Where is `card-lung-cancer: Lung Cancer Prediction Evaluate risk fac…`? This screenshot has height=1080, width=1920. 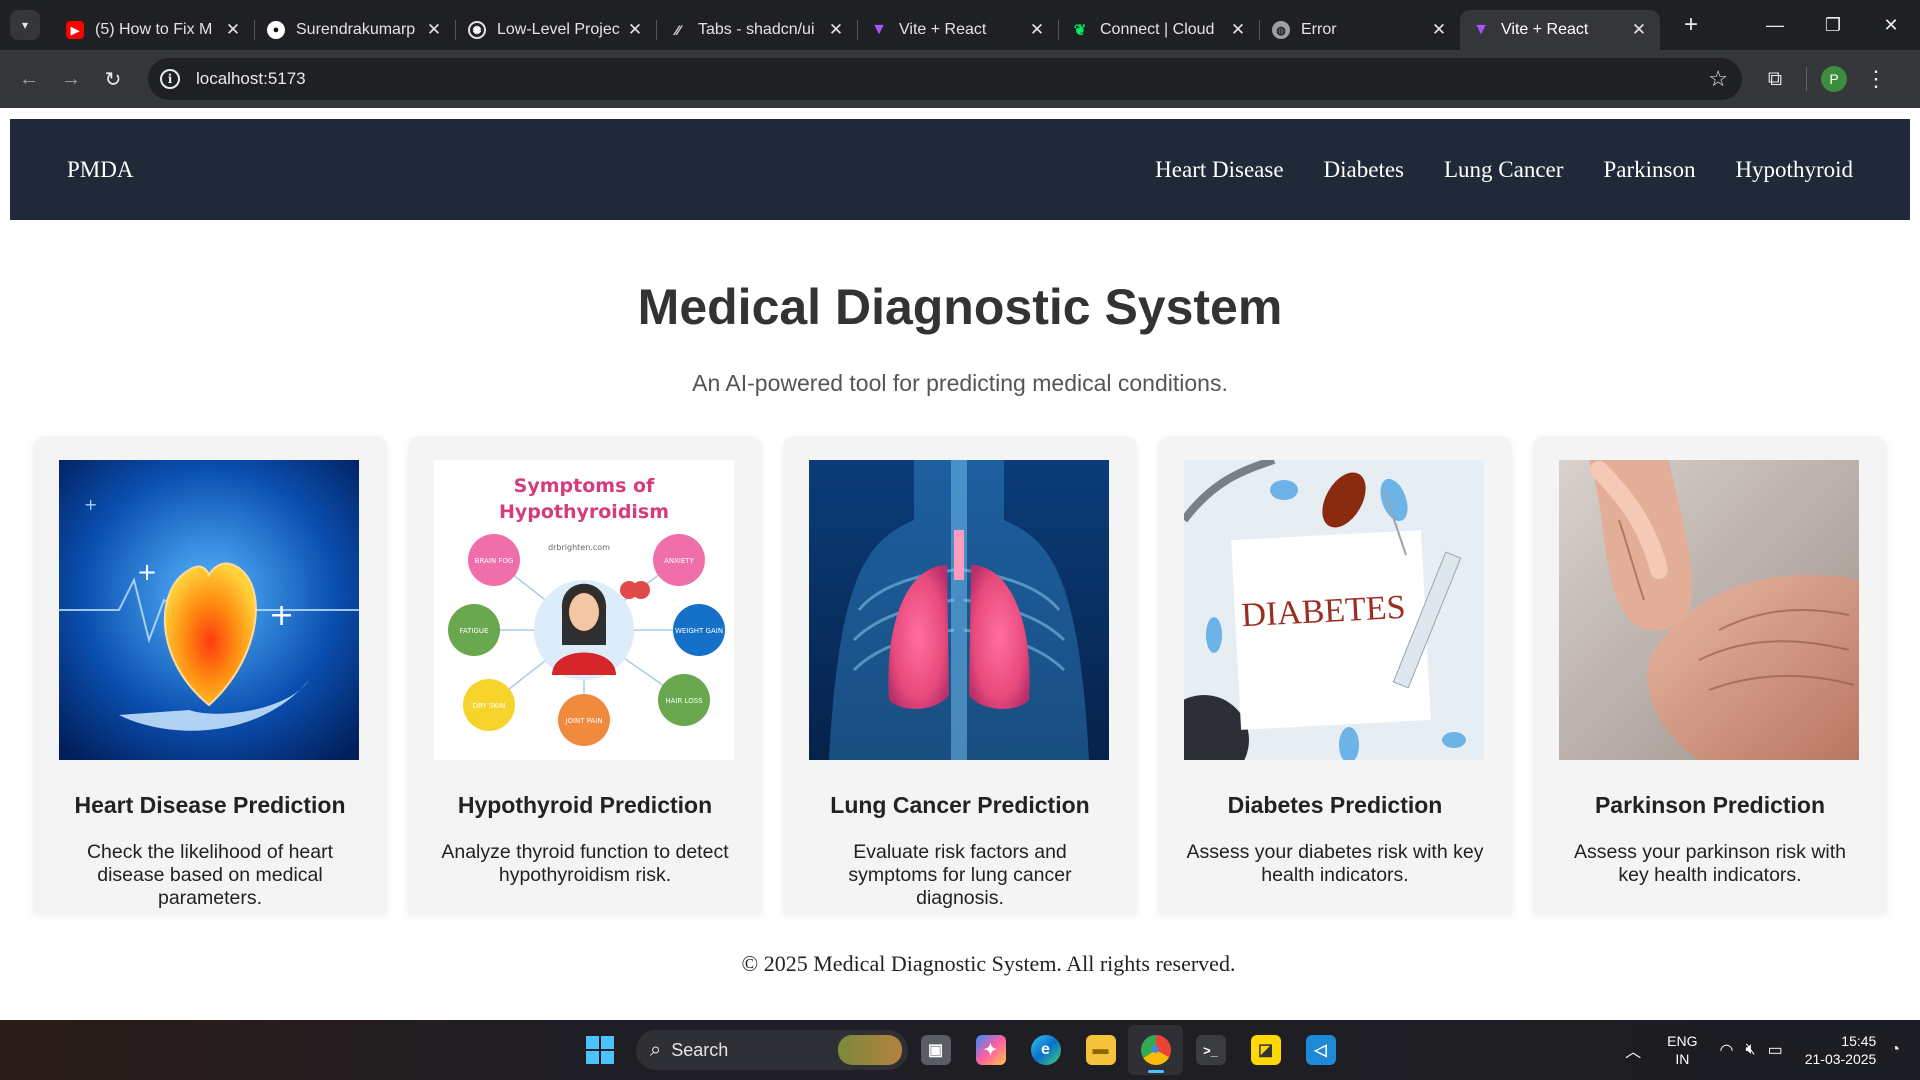
card-lung-cancer: Lung Cancer Prediction Evaluate risk fac… is located at coordinates (960, 675).